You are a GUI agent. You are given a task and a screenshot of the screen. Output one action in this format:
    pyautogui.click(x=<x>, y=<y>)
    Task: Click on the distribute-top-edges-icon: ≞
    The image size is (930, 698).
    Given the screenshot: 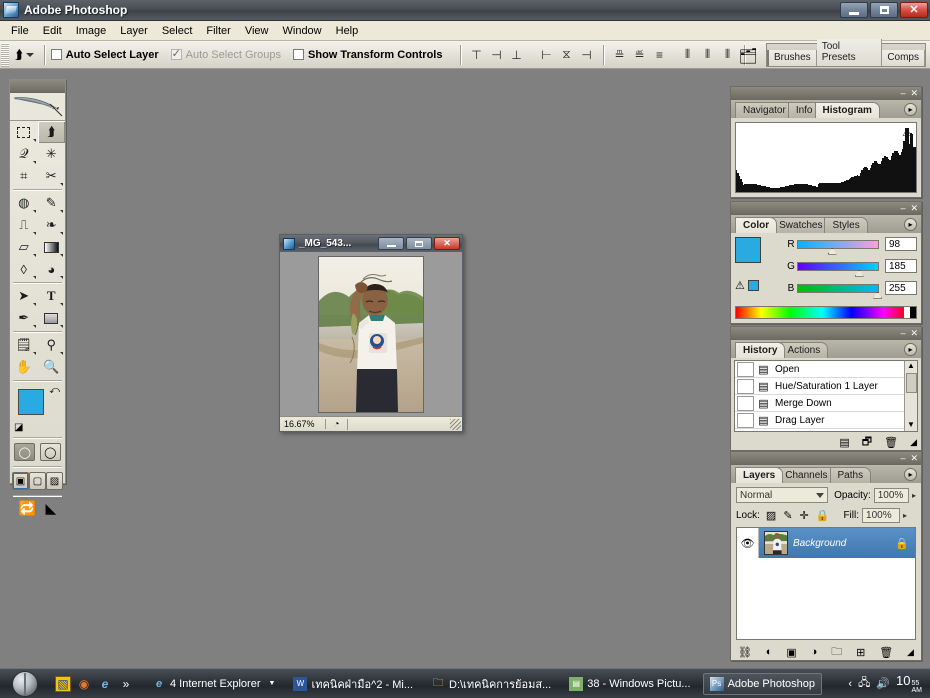 What is the action you would take?
    pyautogui.click(x=619, y=55)
    